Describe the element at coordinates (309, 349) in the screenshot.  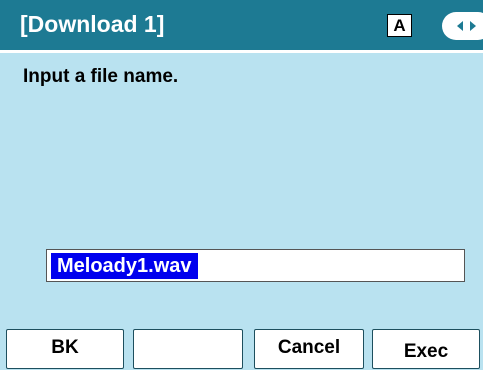
I see `softkey-cancel: Cancel` at that location.